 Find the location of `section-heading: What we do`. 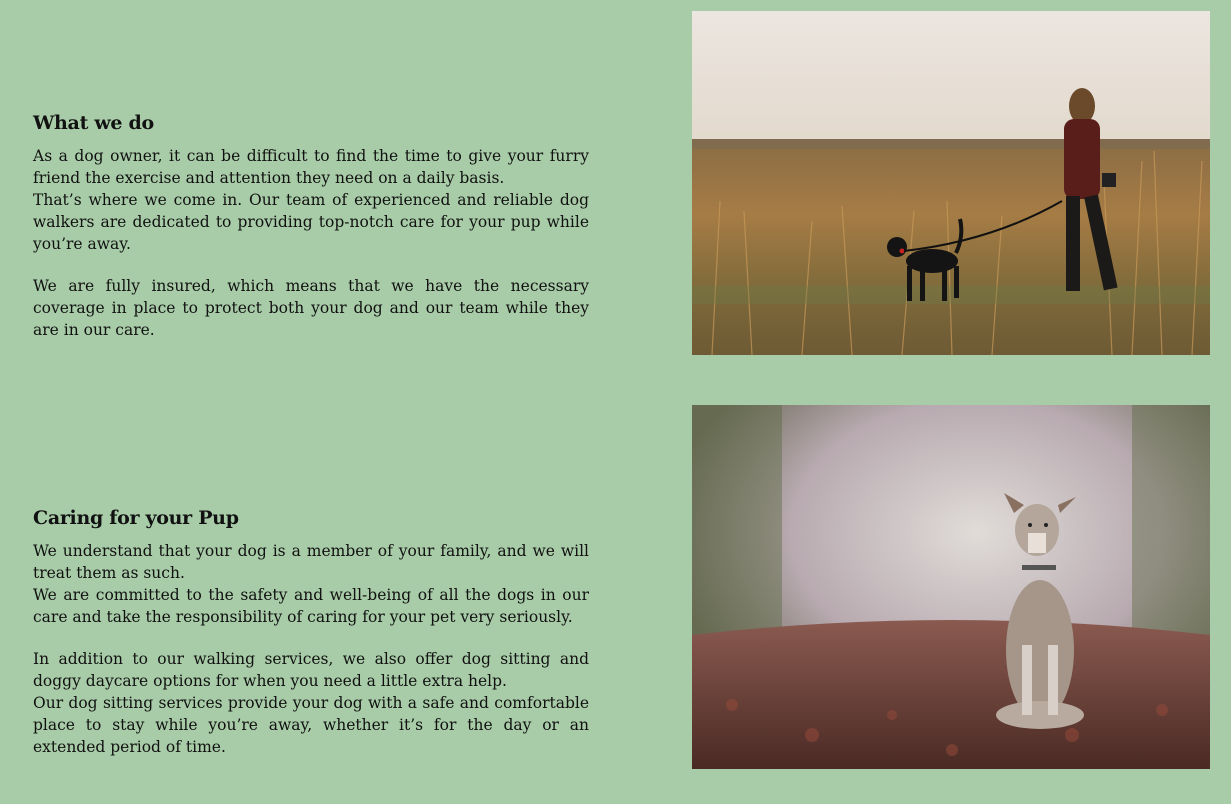

section-heading: What we do is located at coordinates (93, 123).